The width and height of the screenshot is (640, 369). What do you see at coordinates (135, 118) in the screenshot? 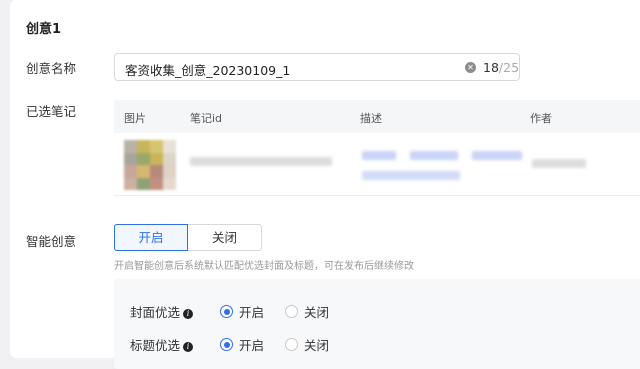
I see `column-header-image: 图片` at bounding box center [135, 118].